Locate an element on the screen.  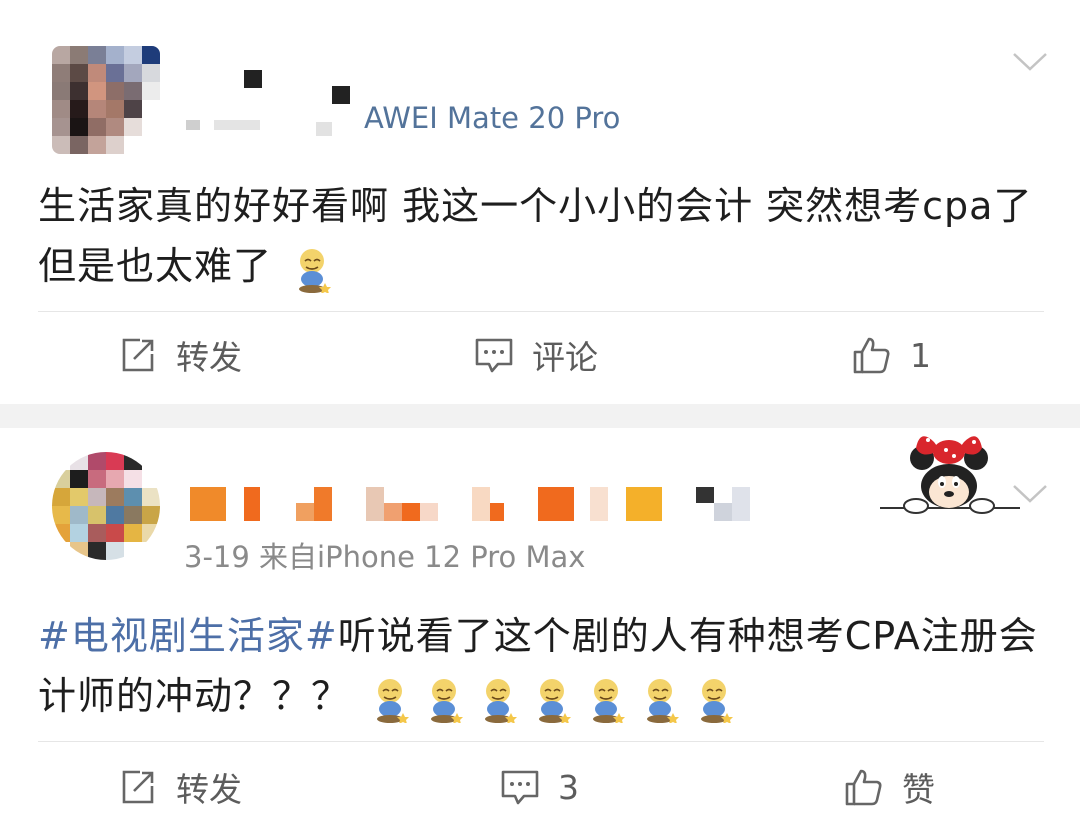
topic-link: #电视剧生活家# is located at coordinates (188, 636).